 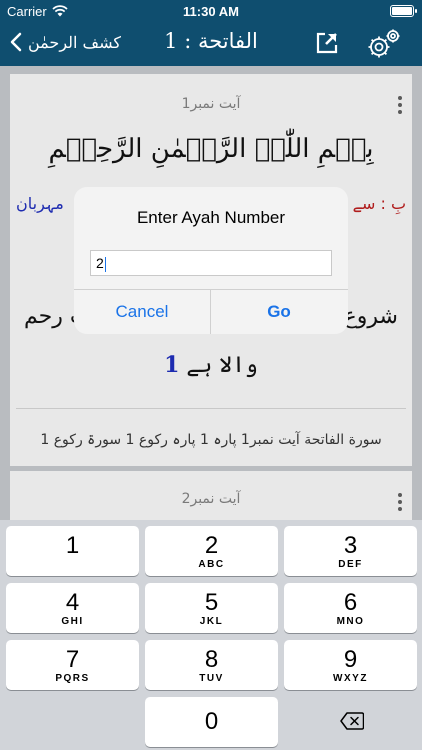 I want to click on ayah-card: آیت نمبر2, so click(x=211, y=495).